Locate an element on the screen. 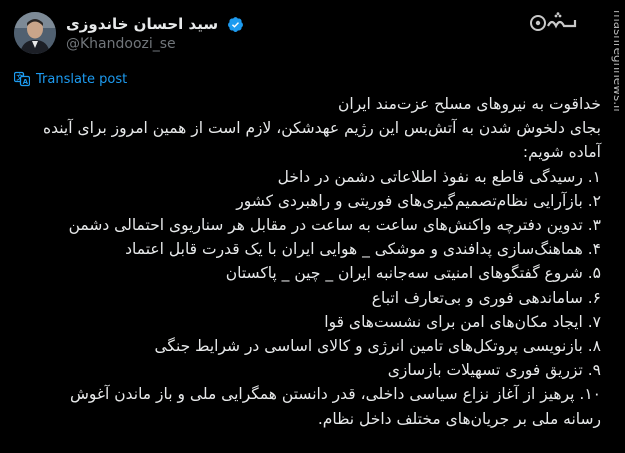 The width and height of the screenshot is (625, 453). avatar is located at coordinates (35, 33).